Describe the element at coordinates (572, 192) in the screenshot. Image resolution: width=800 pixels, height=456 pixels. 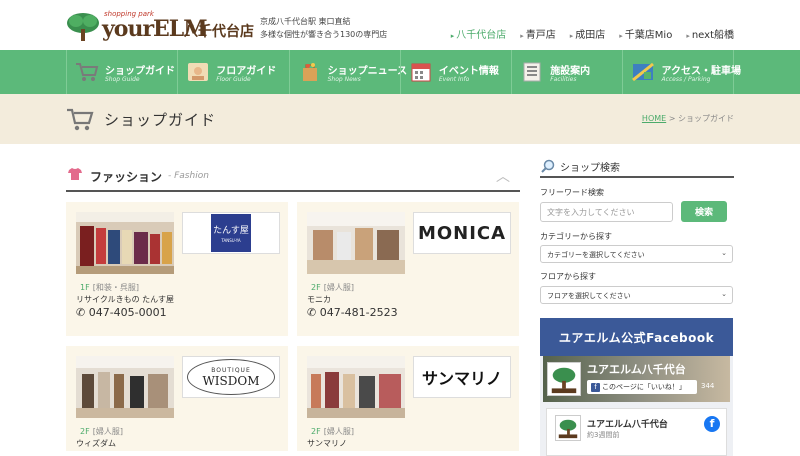
I see `keyword-label: フリーワード検索` at that location.